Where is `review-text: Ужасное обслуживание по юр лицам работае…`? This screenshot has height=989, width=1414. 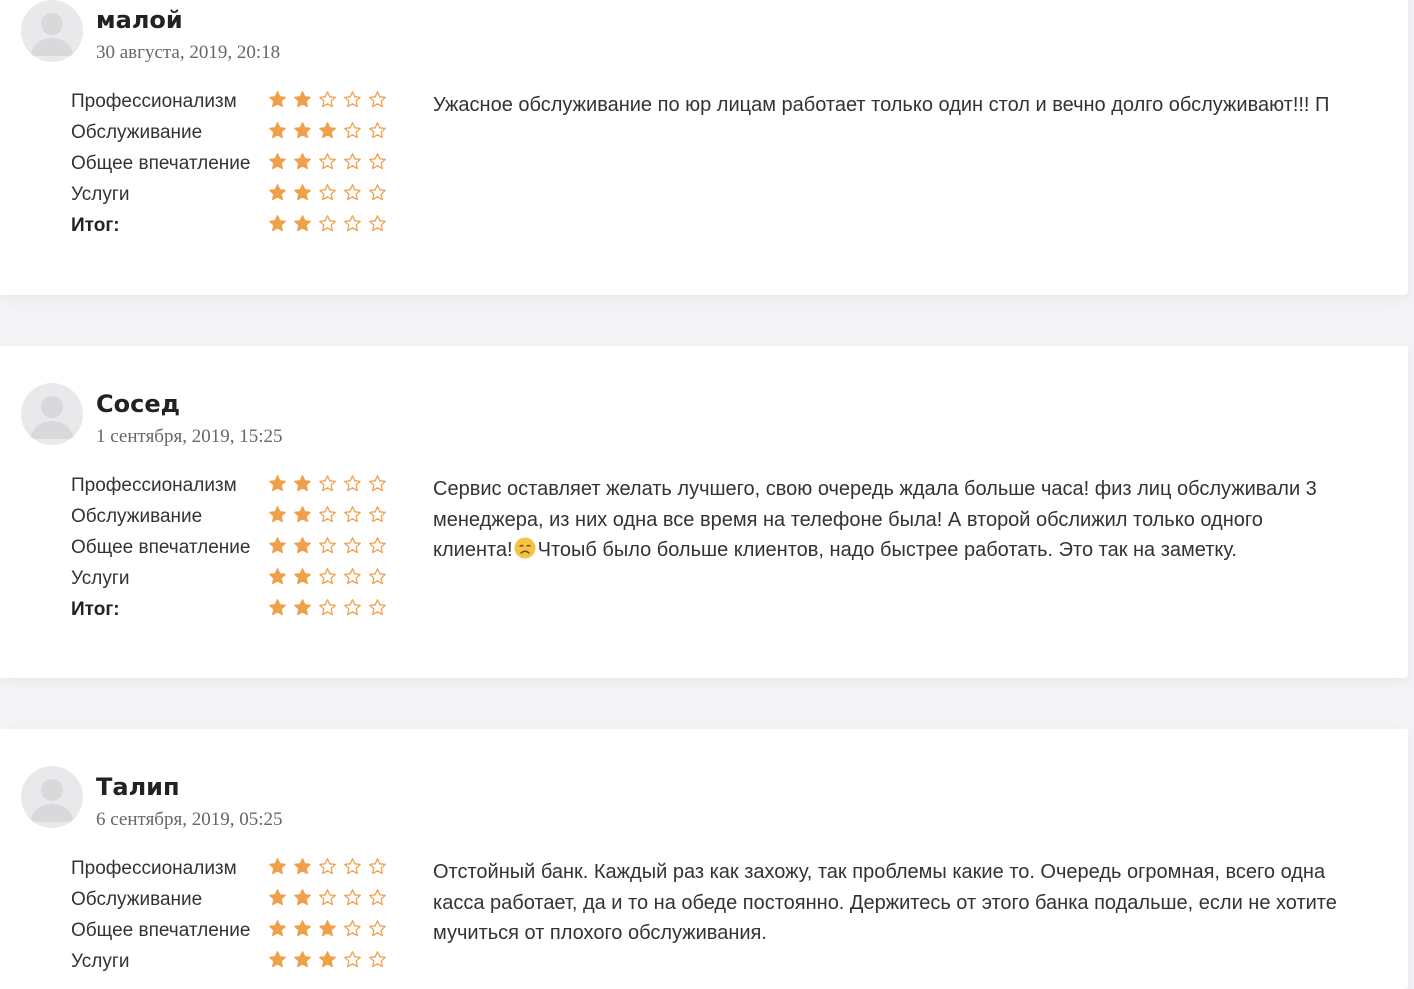
review-text: Ужасное обслуживание по юр лицам работае… is located at coordinates (881, 105).